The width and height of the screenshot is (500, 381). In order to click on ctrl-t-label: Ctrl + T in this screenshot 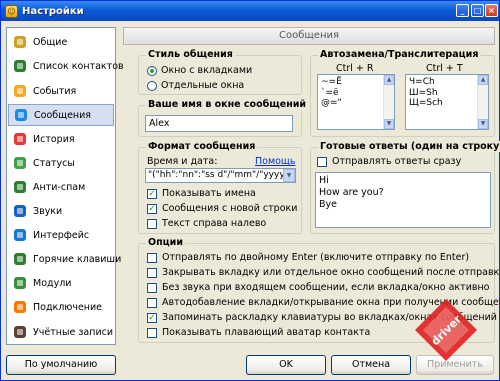, I will do `click(444, 68)`.